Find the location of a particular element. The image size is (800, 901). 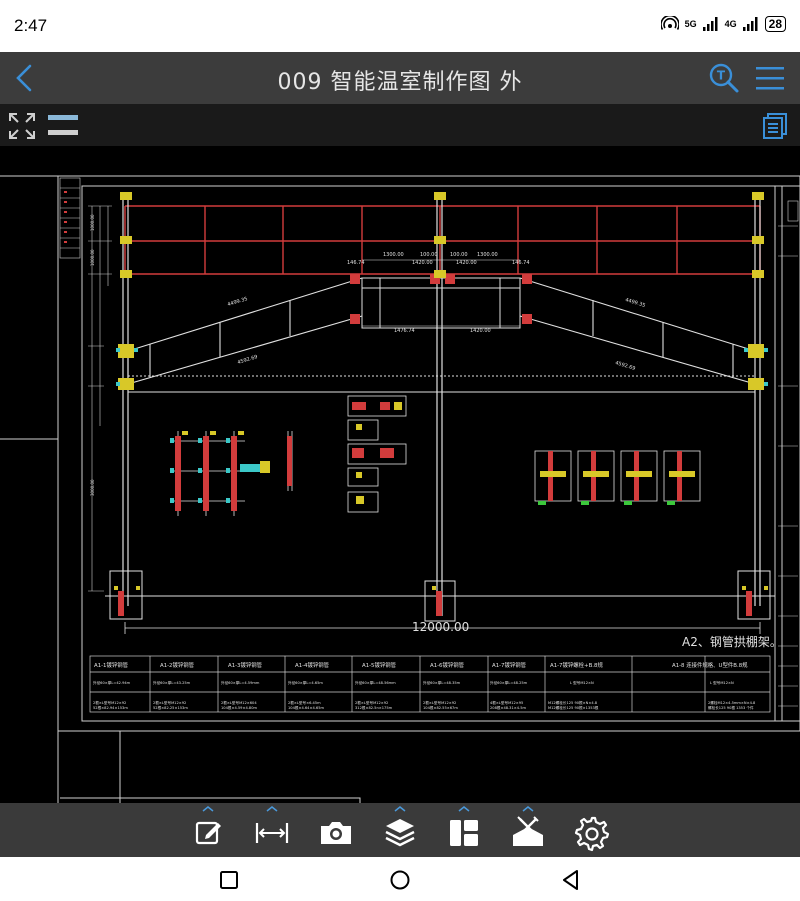

bottom-toolbar is located at coordinates (400, 830).